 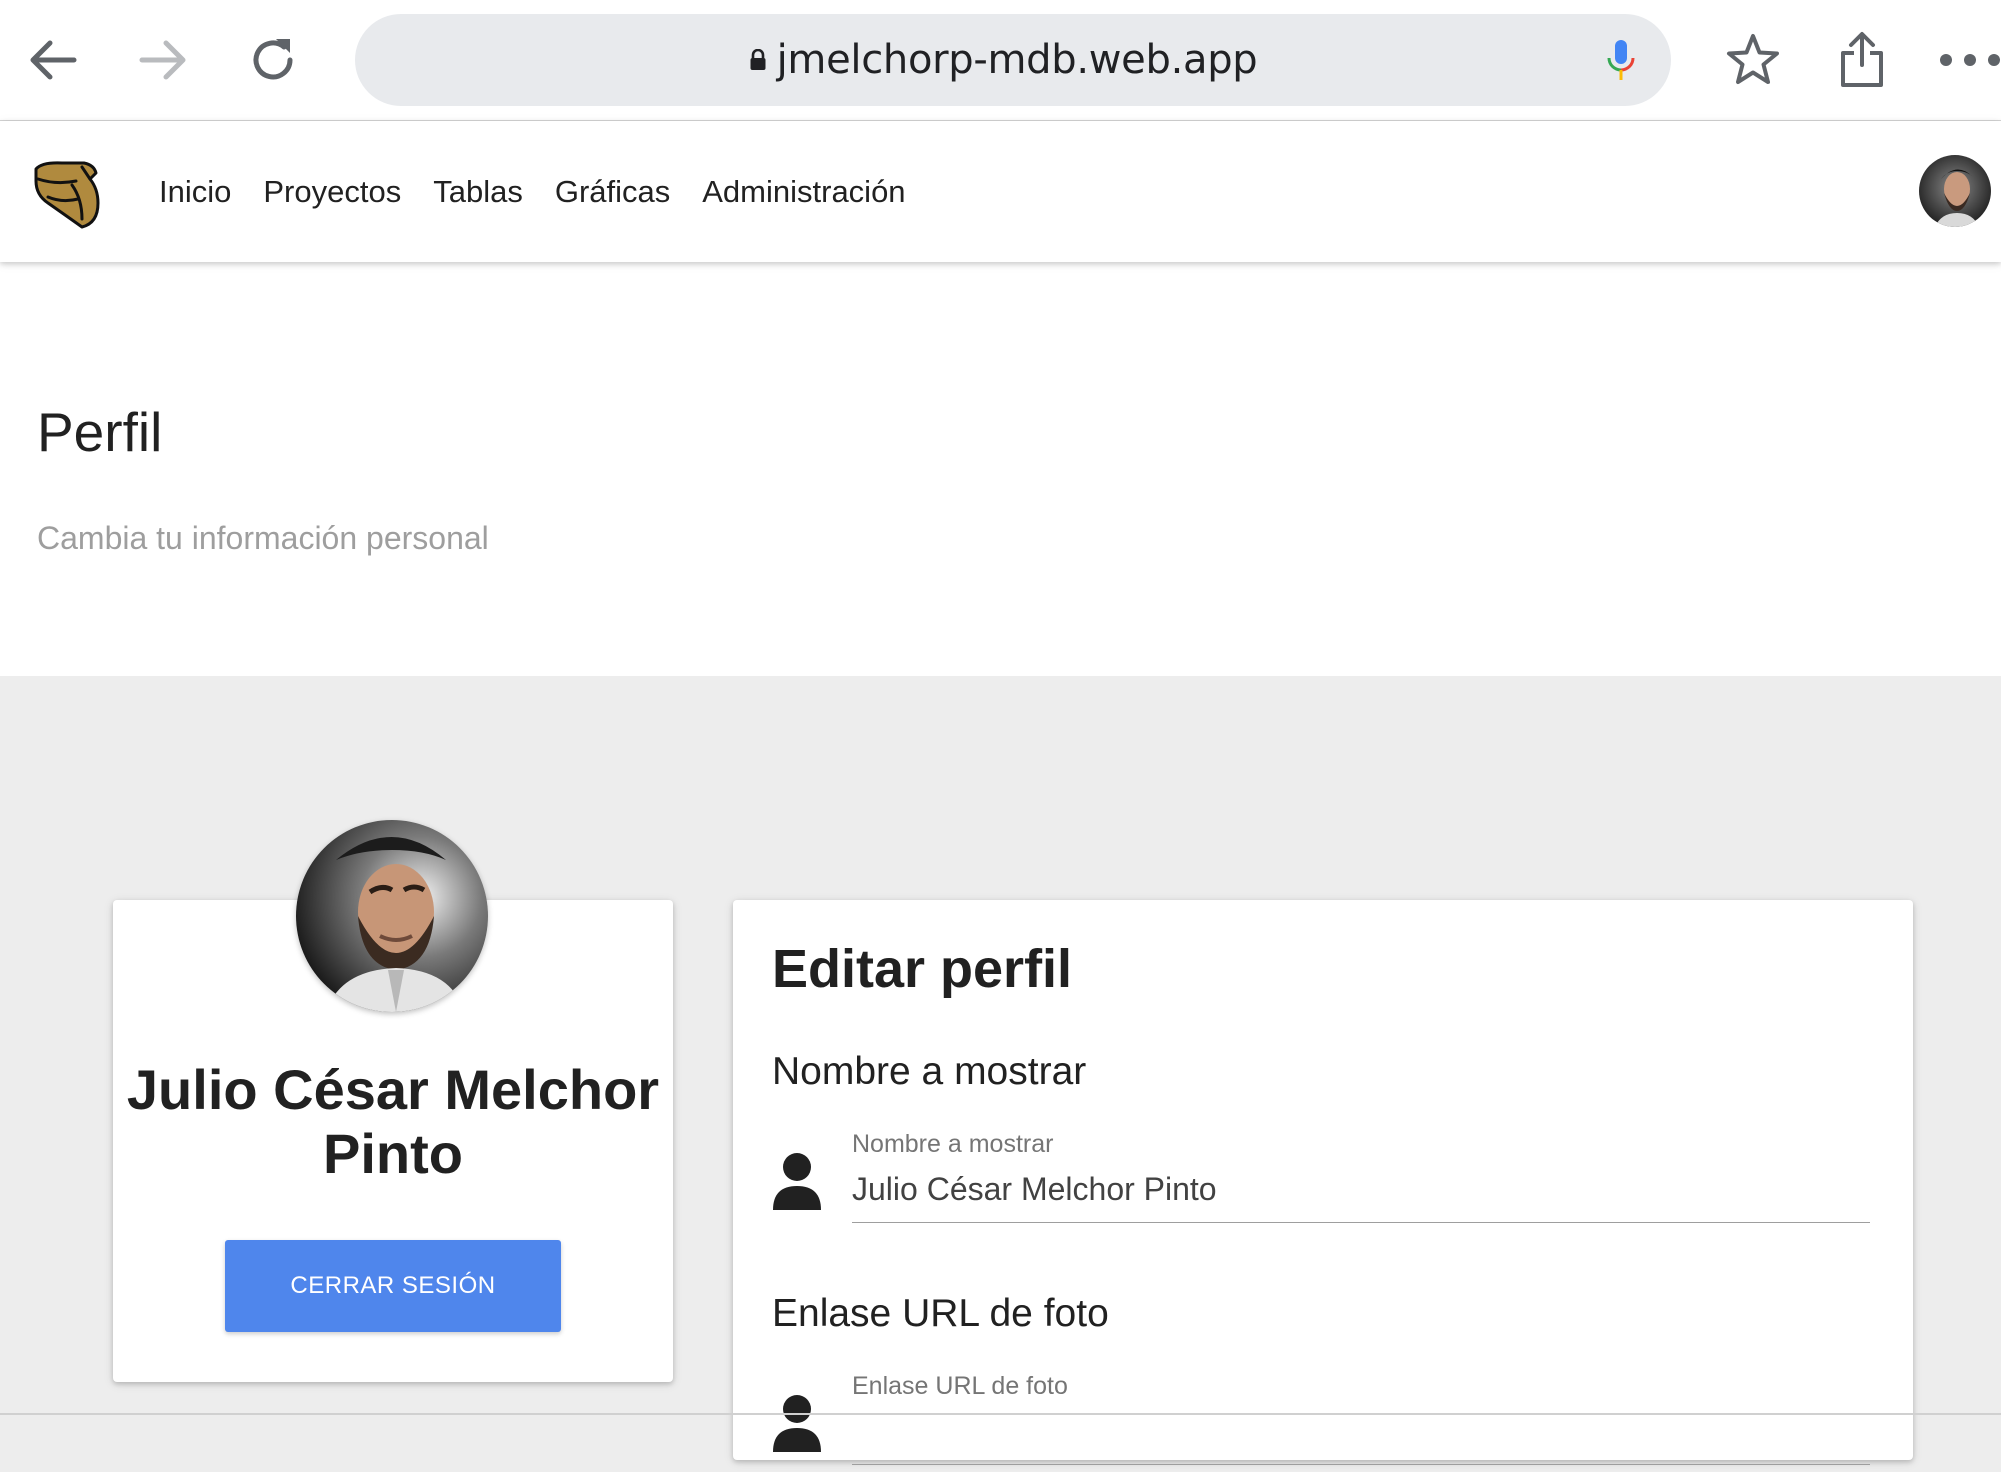 What do you see at coordinates (953, 1144) in the screenshot?
I see `display-name-label: Nombre a mostrar` at bounding box center [953, 1144].